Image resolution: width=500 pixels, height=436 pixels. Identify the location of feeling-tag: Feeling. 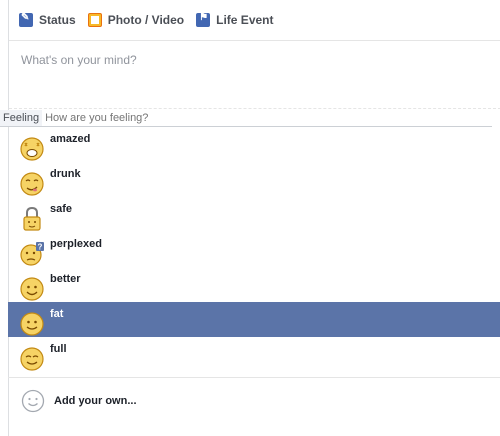
(21, 117).